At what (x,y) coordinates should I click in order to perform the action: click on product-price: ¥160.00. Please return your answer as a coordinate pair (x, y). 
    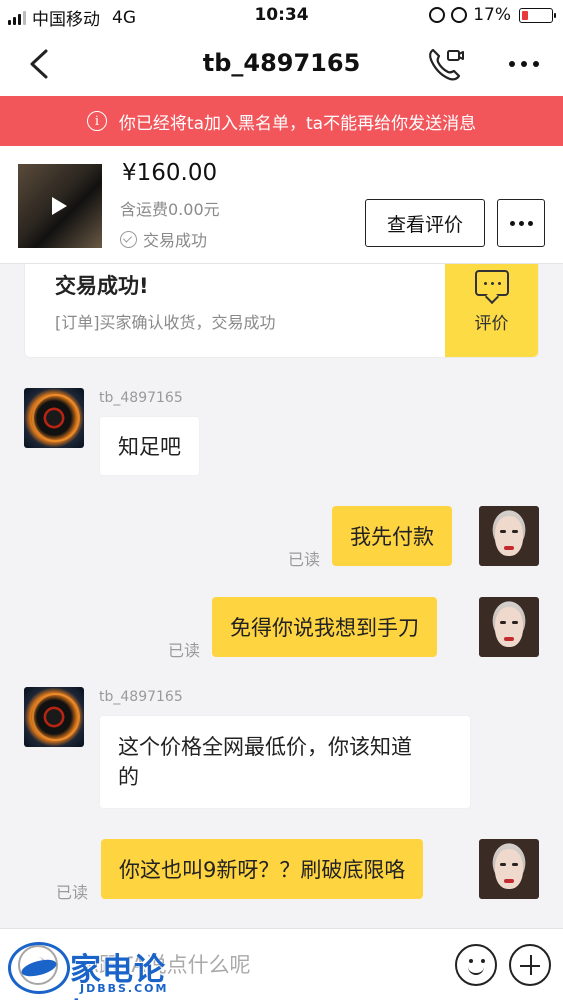
    Looking at the image, I should click on (170, 173).